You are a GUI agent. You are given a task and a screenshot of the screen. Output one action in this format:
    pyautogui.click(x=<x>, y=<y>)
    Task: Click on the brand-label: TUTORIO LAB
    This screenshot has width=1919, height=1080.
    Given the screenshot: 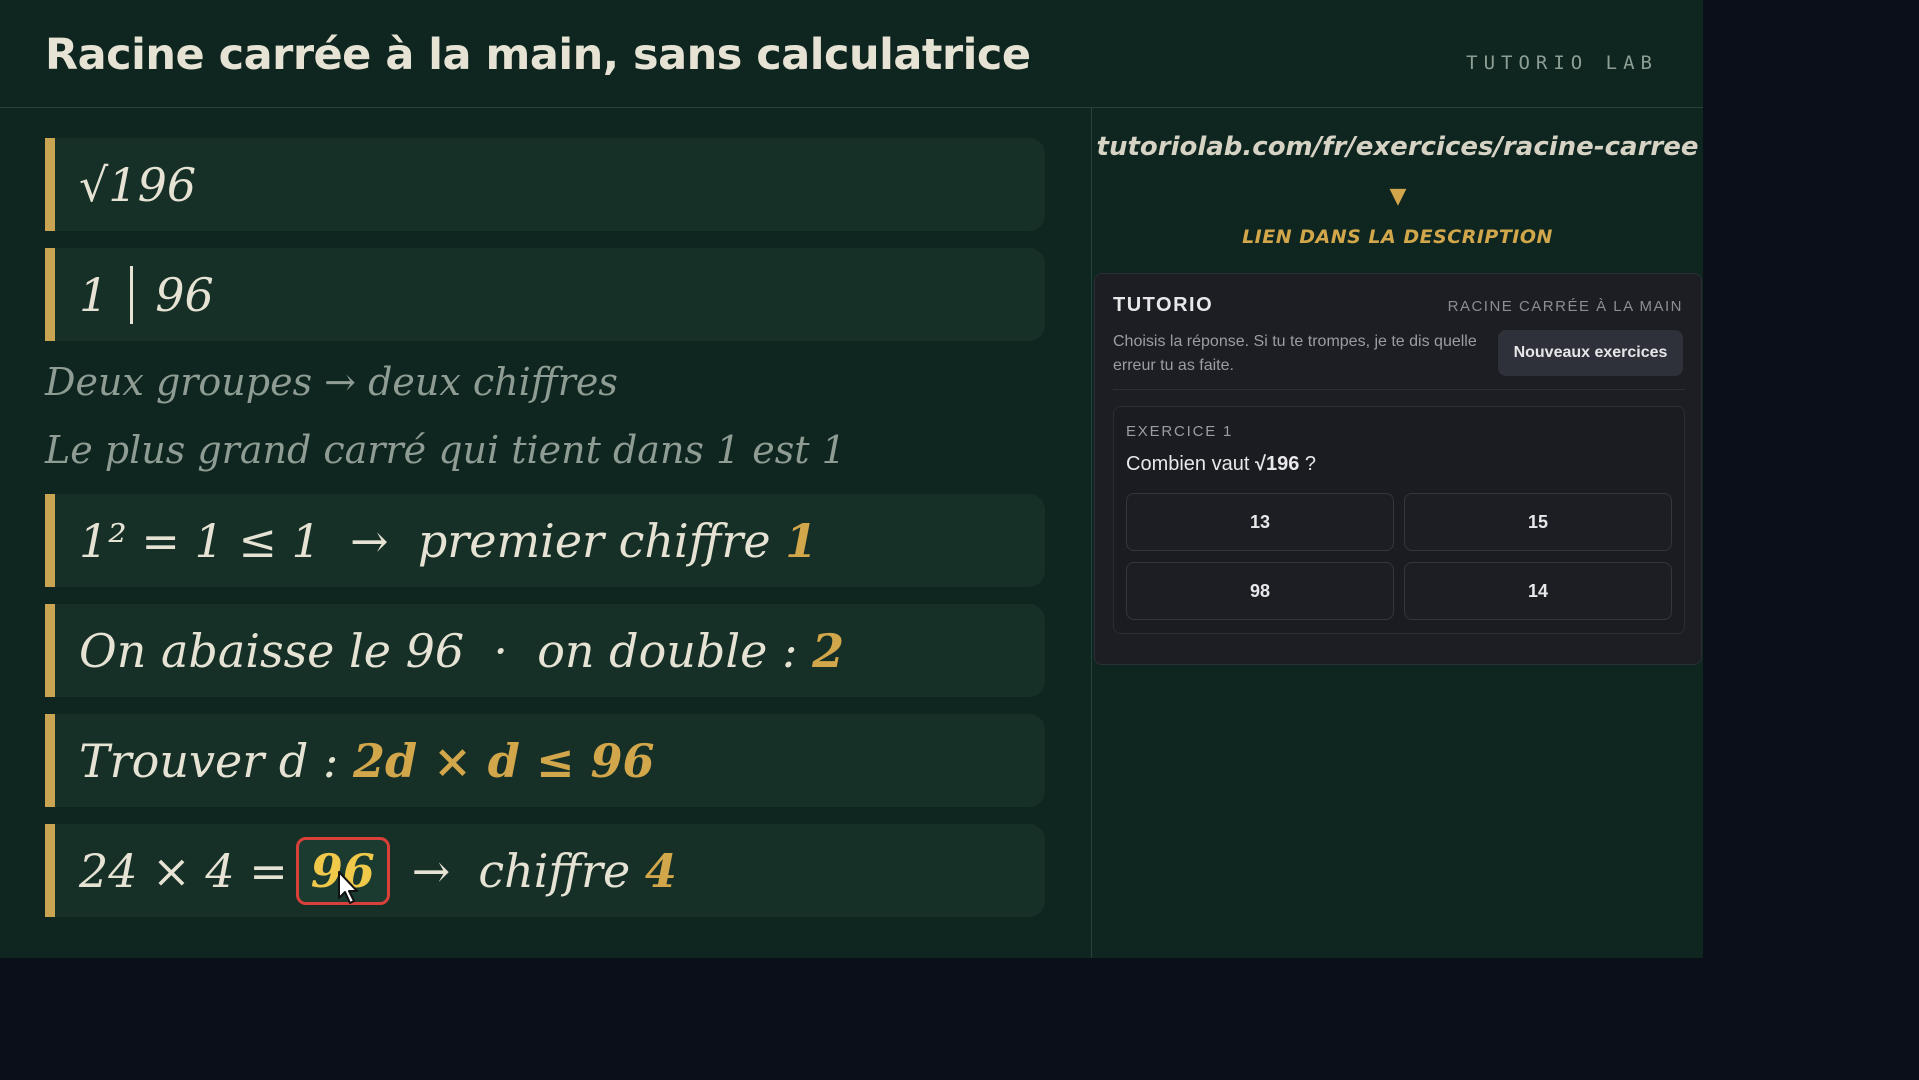 What is the action you would take?
    pyautogui.click(x=1562, y=63)
    